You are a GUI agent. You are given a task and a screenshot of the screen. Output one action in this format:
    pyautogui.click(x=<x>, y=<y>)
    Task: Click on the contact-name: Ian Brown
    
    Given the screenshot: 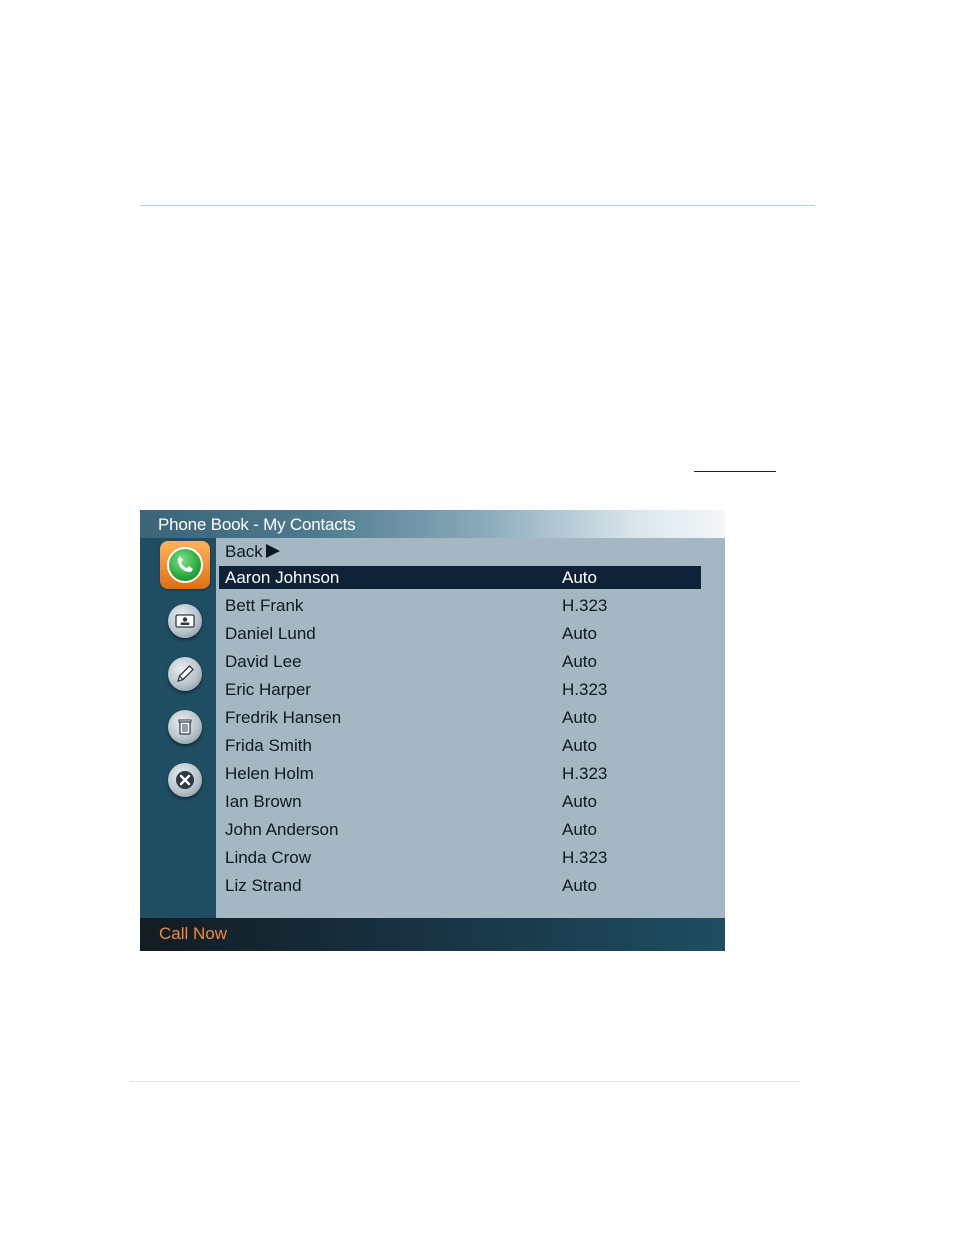 What is the action you would take?
    pyautogui.click(x=263, y=801)
    